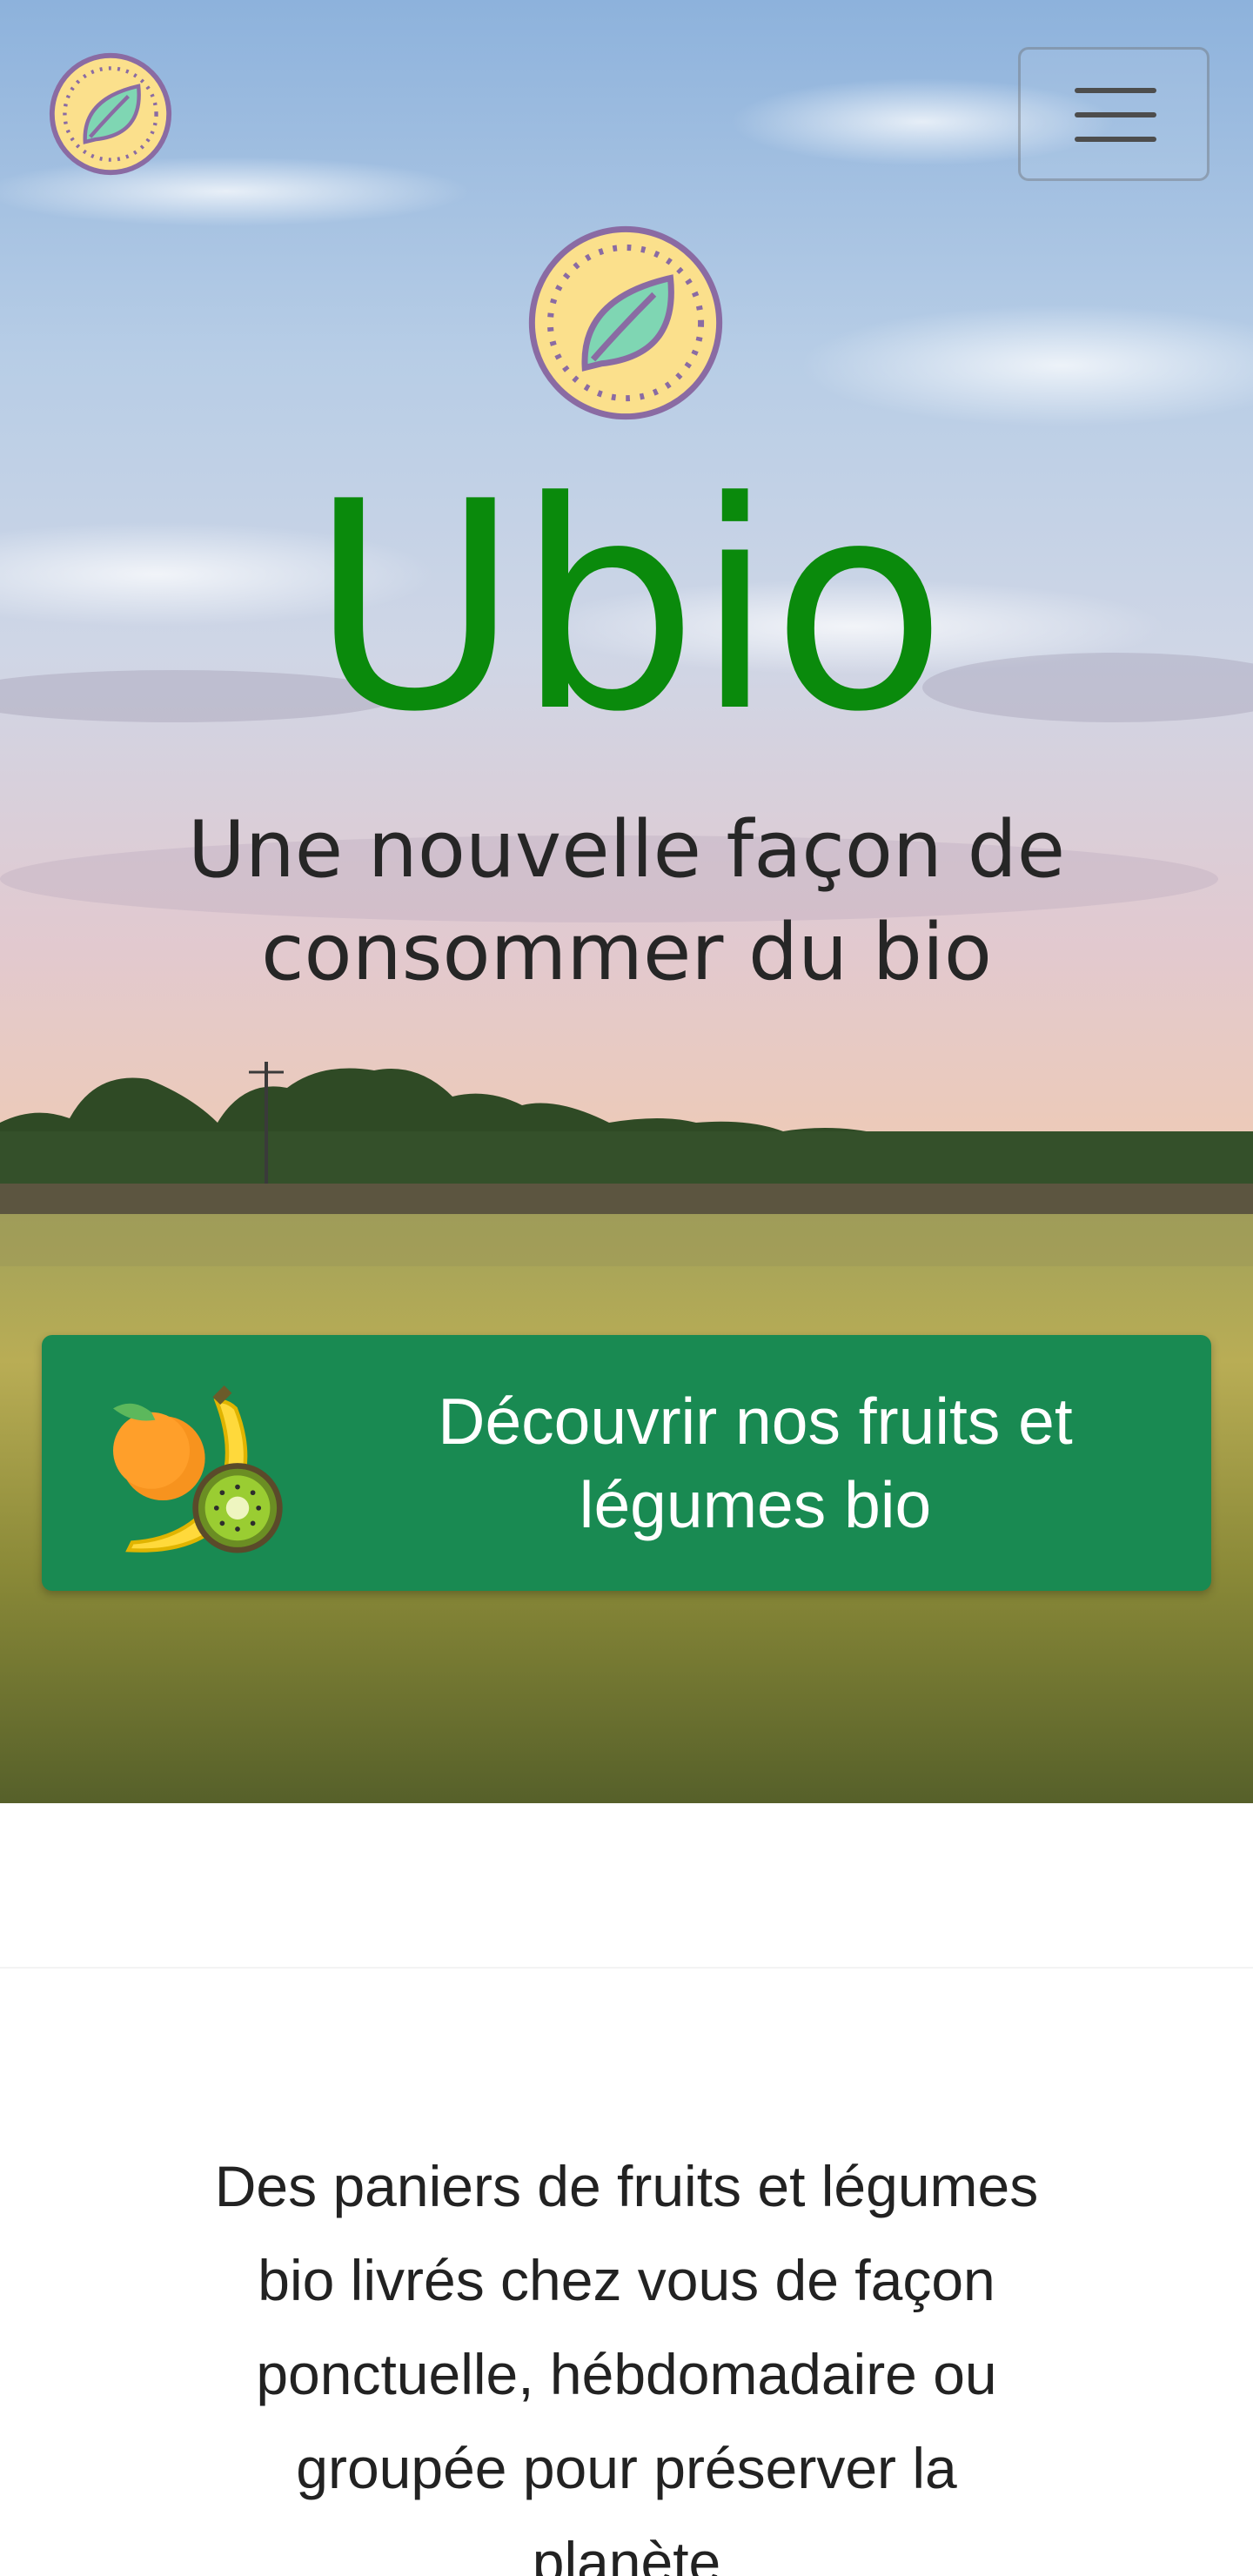 The image size is (1253, 2576). Describe the element at coordinates (626, 113) in the screenshot. I see `navbar` at that location.